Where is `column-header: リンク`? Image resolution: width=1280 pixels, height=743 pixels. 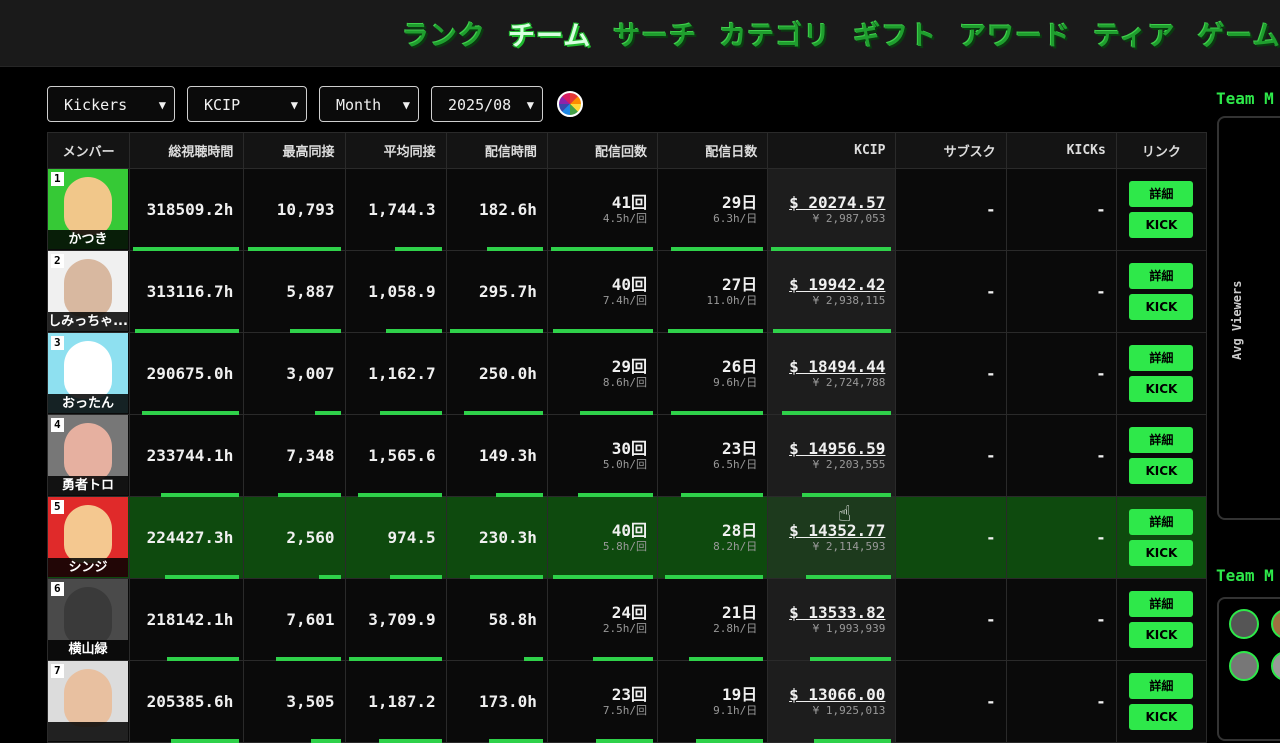 column-header: リンク is located at coordinates (1161, 150).